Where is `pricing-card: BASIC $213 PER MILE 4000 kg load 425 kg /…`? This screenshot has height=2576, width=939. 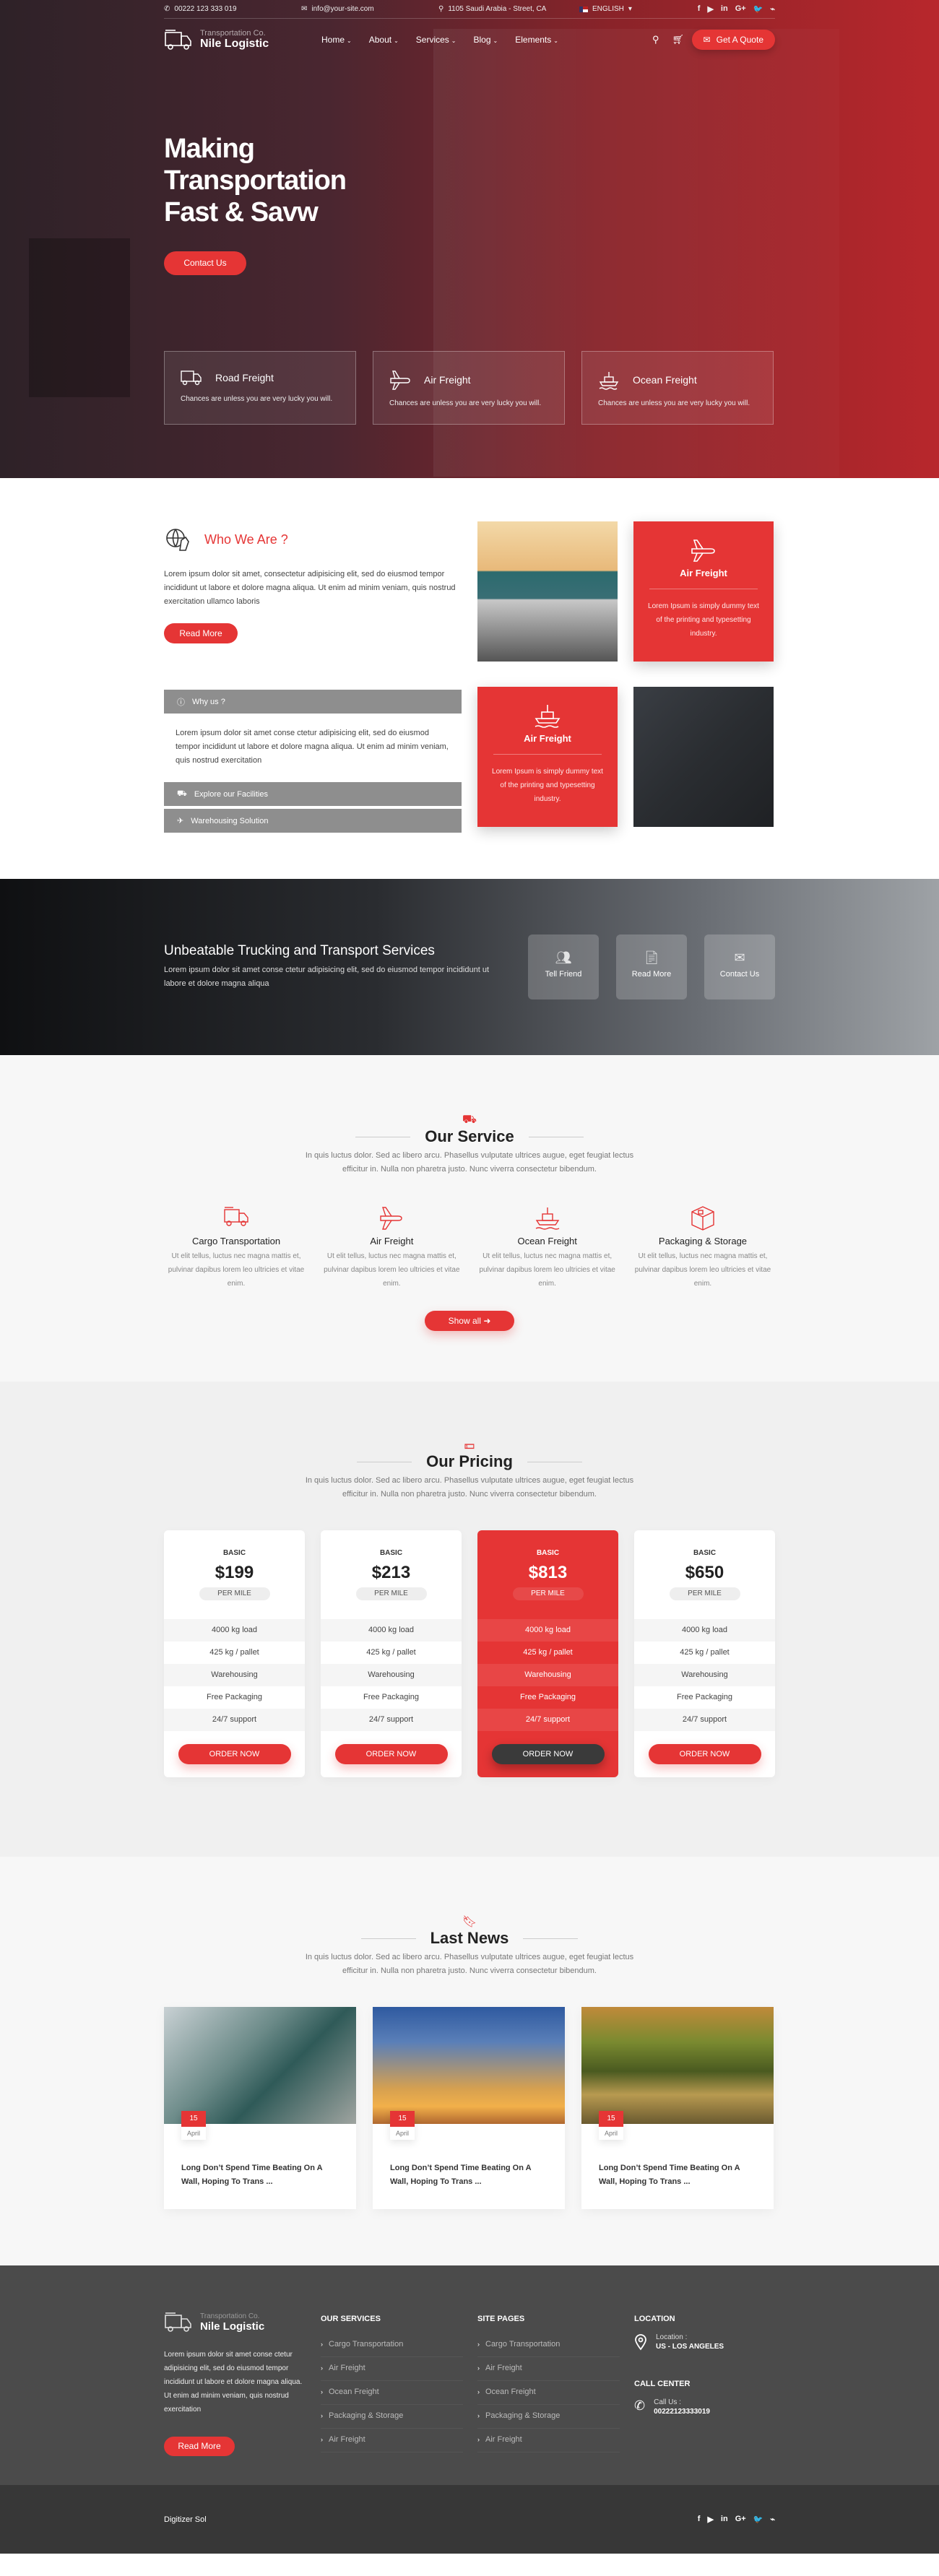 pricing-card: BASIC $213 PER MILE 4000 kg load 425 kg /… is located at coordinates (391, 1653).